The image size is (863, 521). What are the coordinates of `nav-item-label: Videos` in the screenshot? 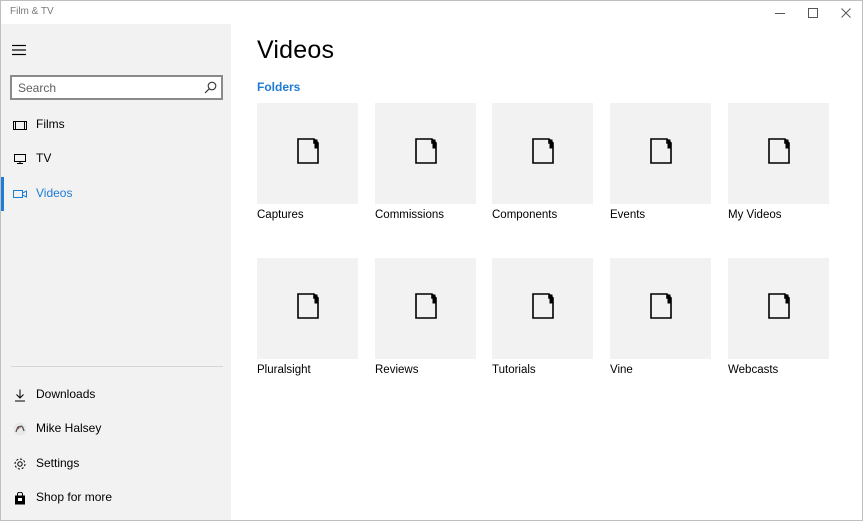 It's located at (54, 193).